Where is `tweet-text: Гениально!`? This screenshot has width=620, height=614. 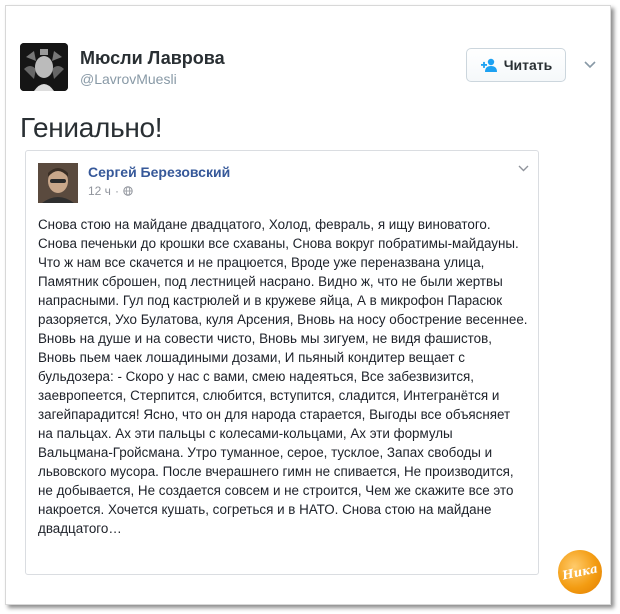
tweet-text: Гениально! is located at coordinates (91, 127).